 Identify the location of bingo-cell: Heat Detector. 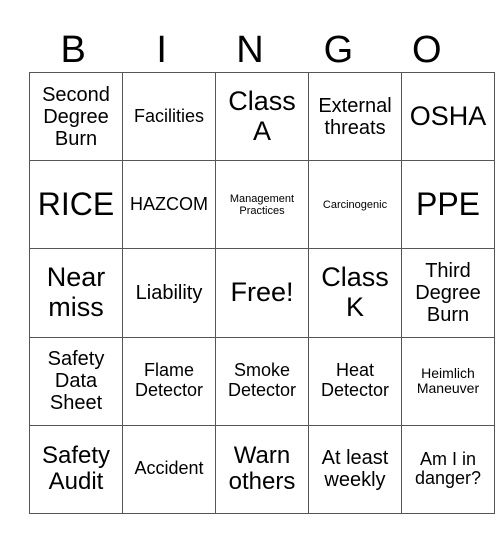
(355, 381).